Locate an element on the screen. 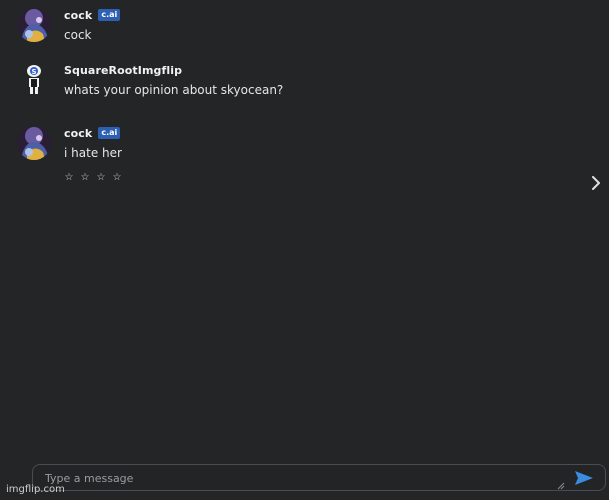 This screenshot has height=500, width=609. send-button is located at coordinates (584, 478).